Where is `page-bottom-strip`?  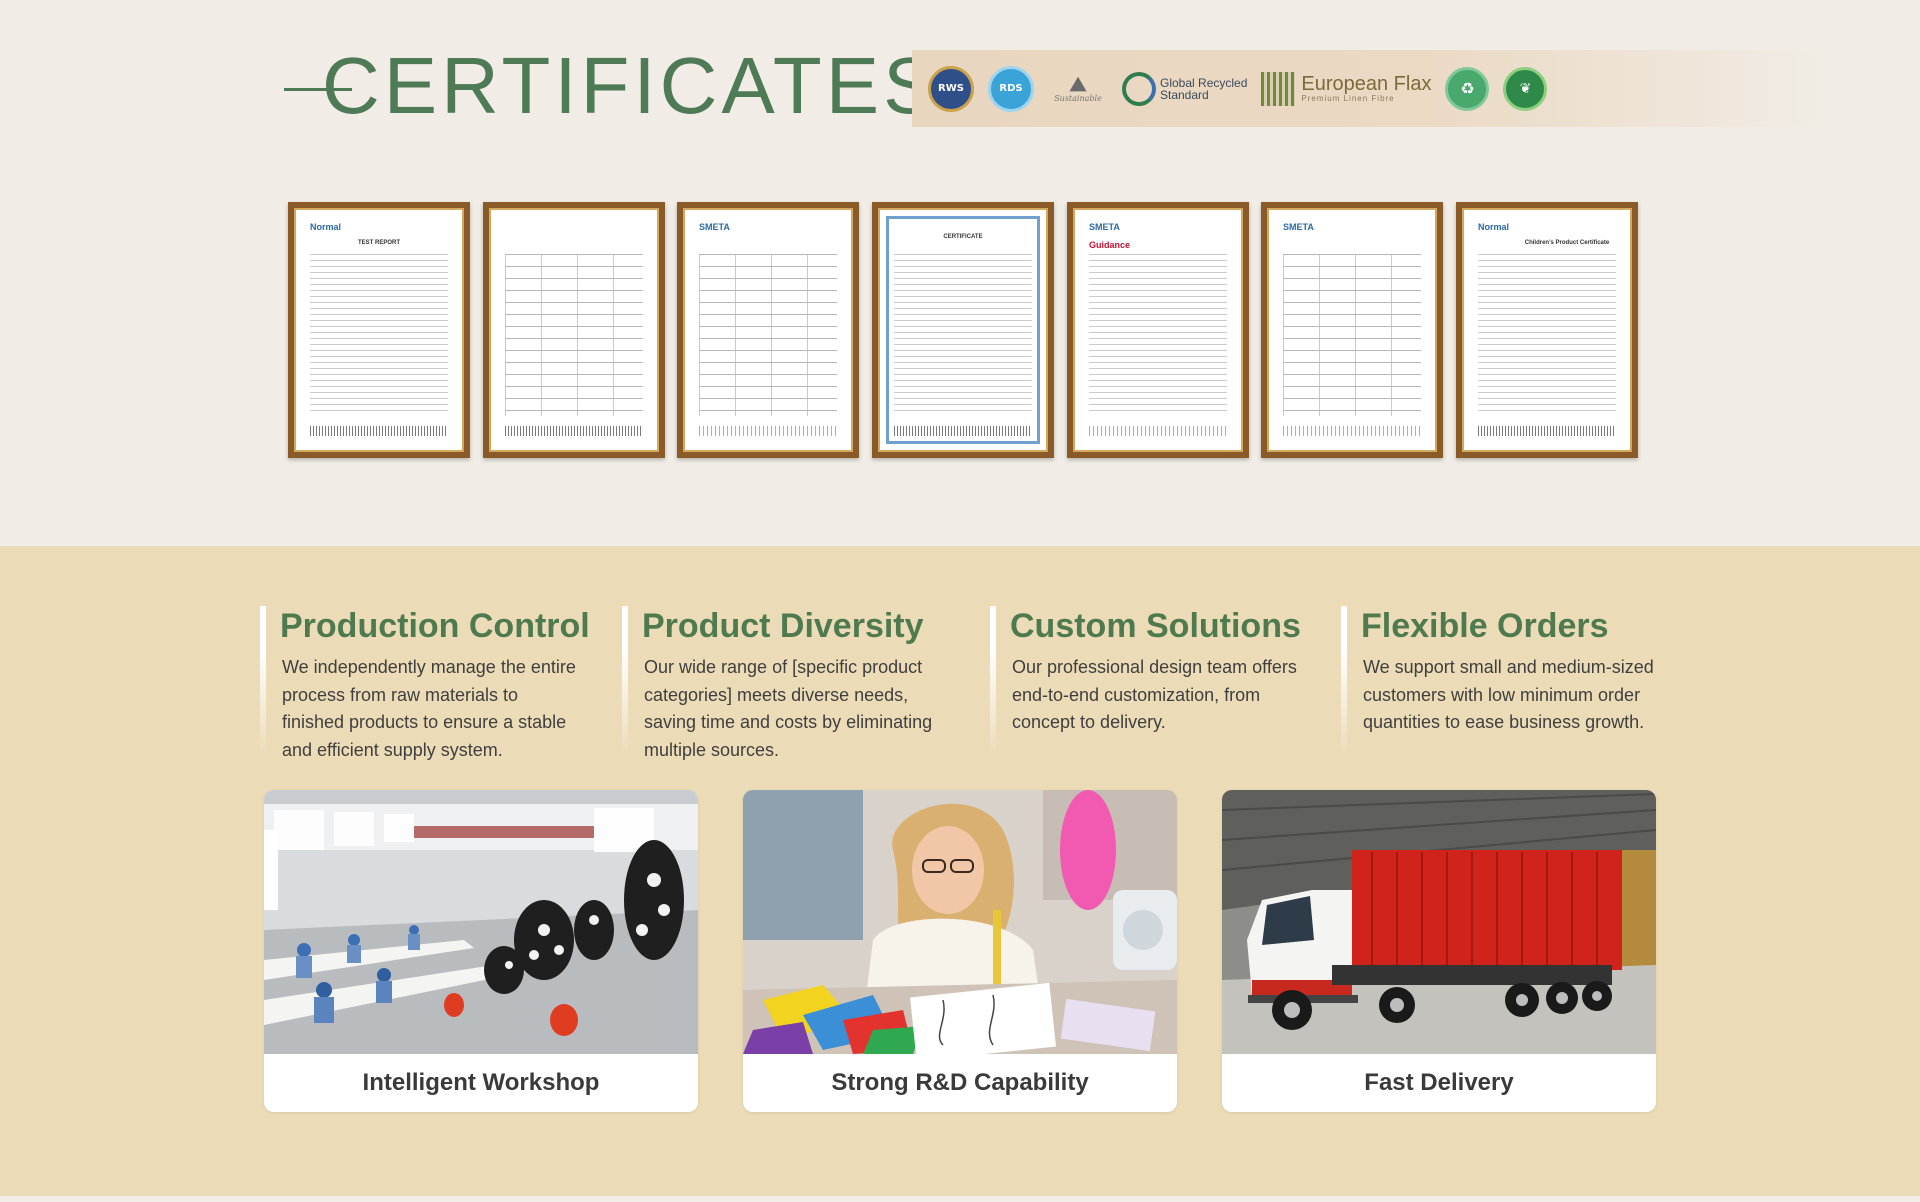
page-bottom-strip is located at coordinates (960, 1199).